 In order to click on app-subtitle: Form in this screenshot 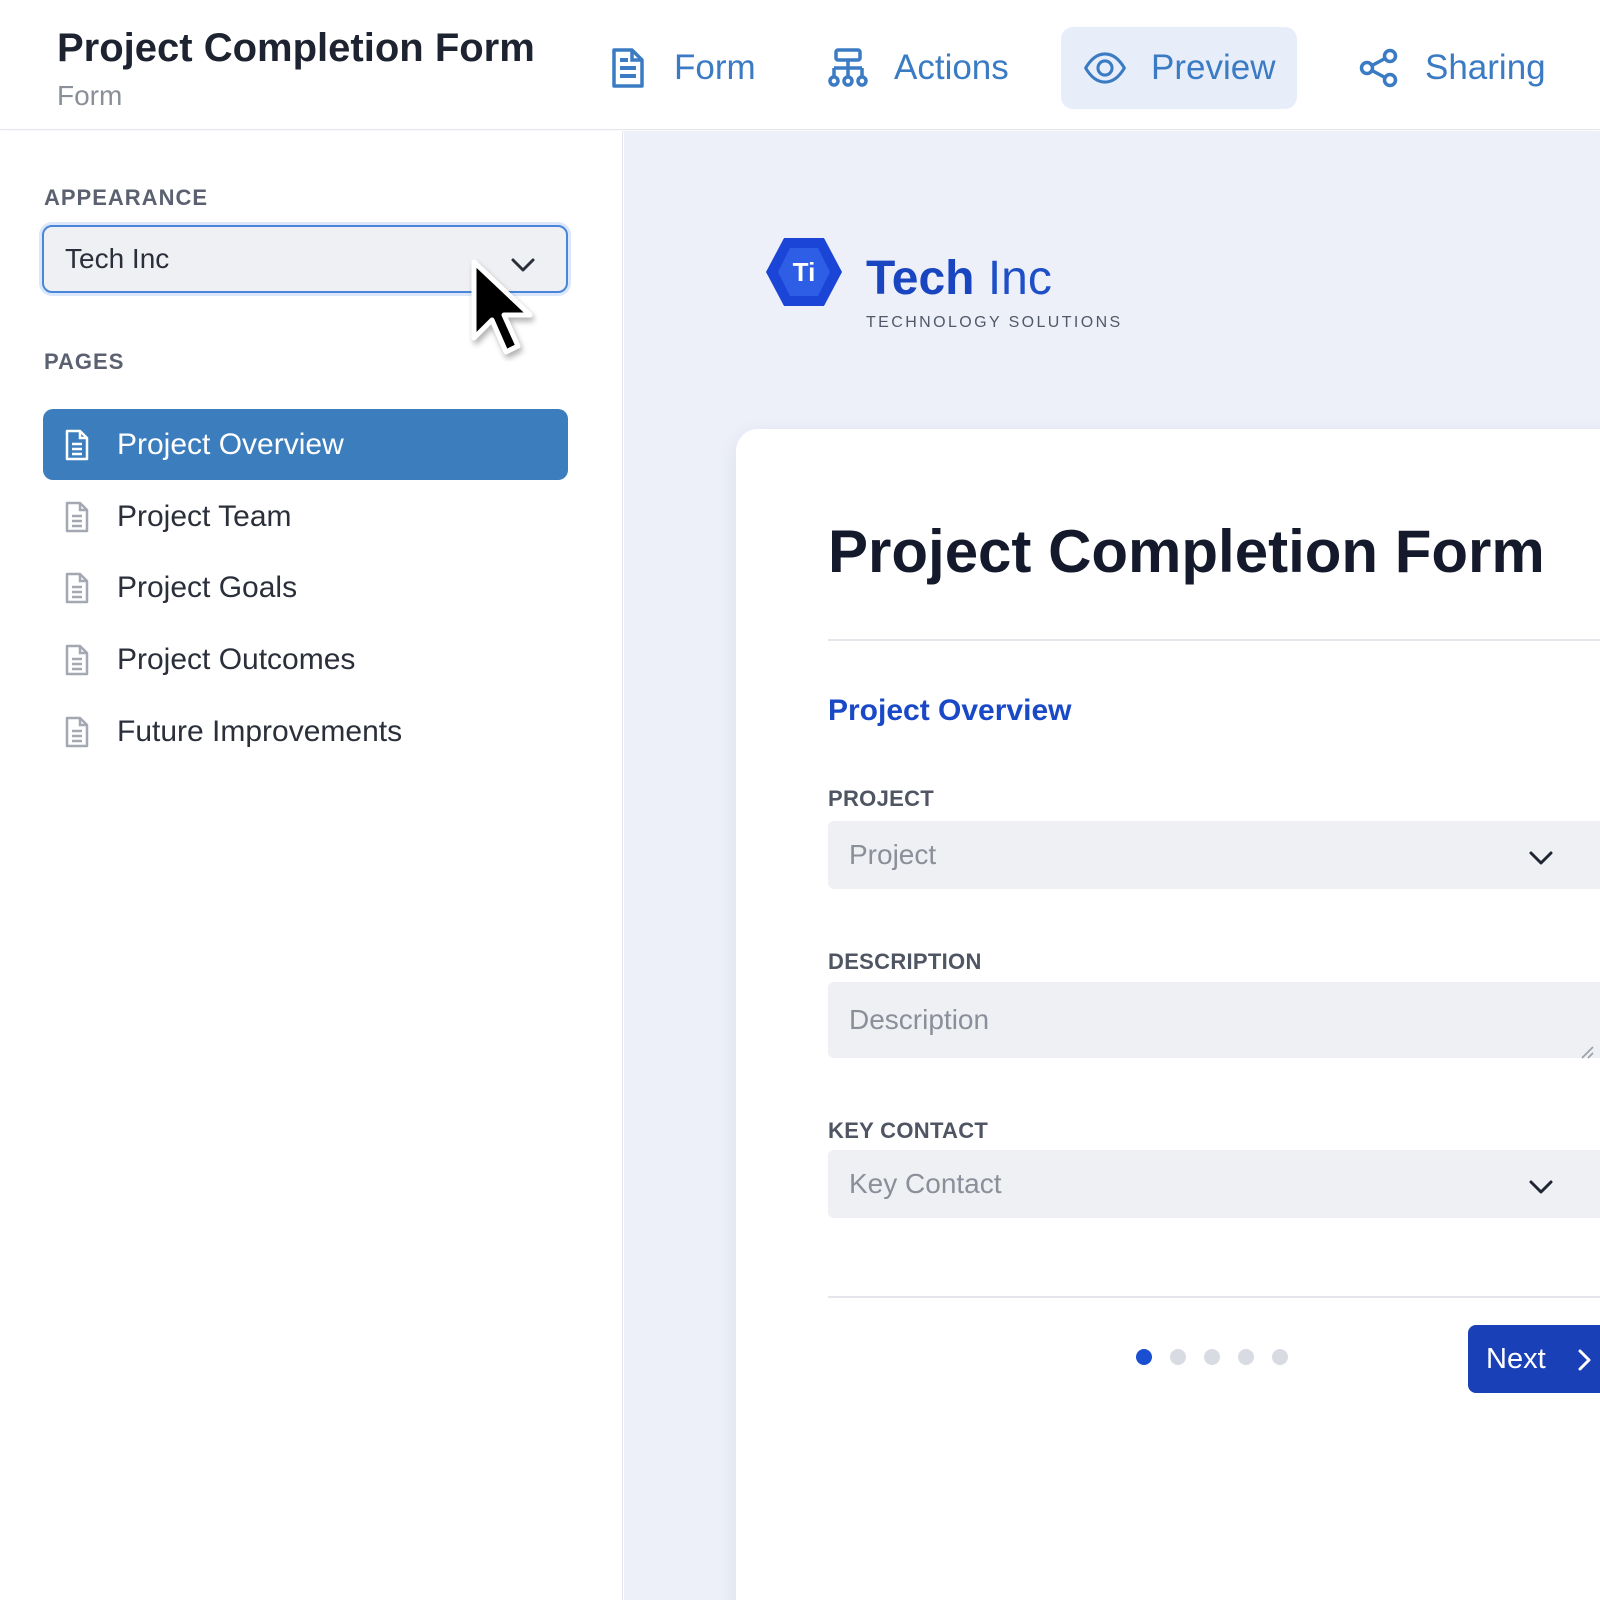, I will do `click(90, 95)`.